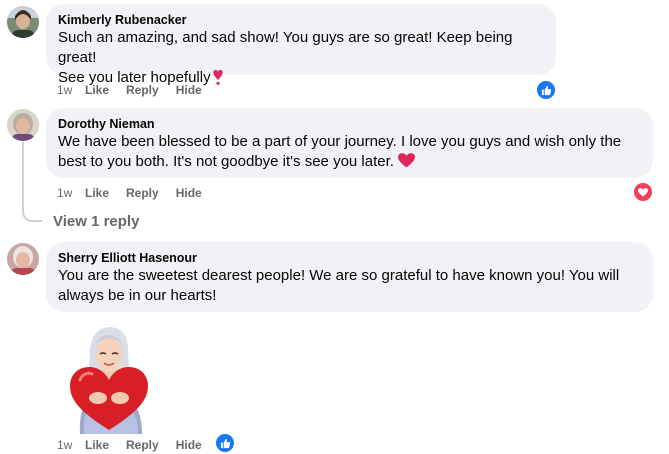  I want to click on love-icon, so click(643, 192).